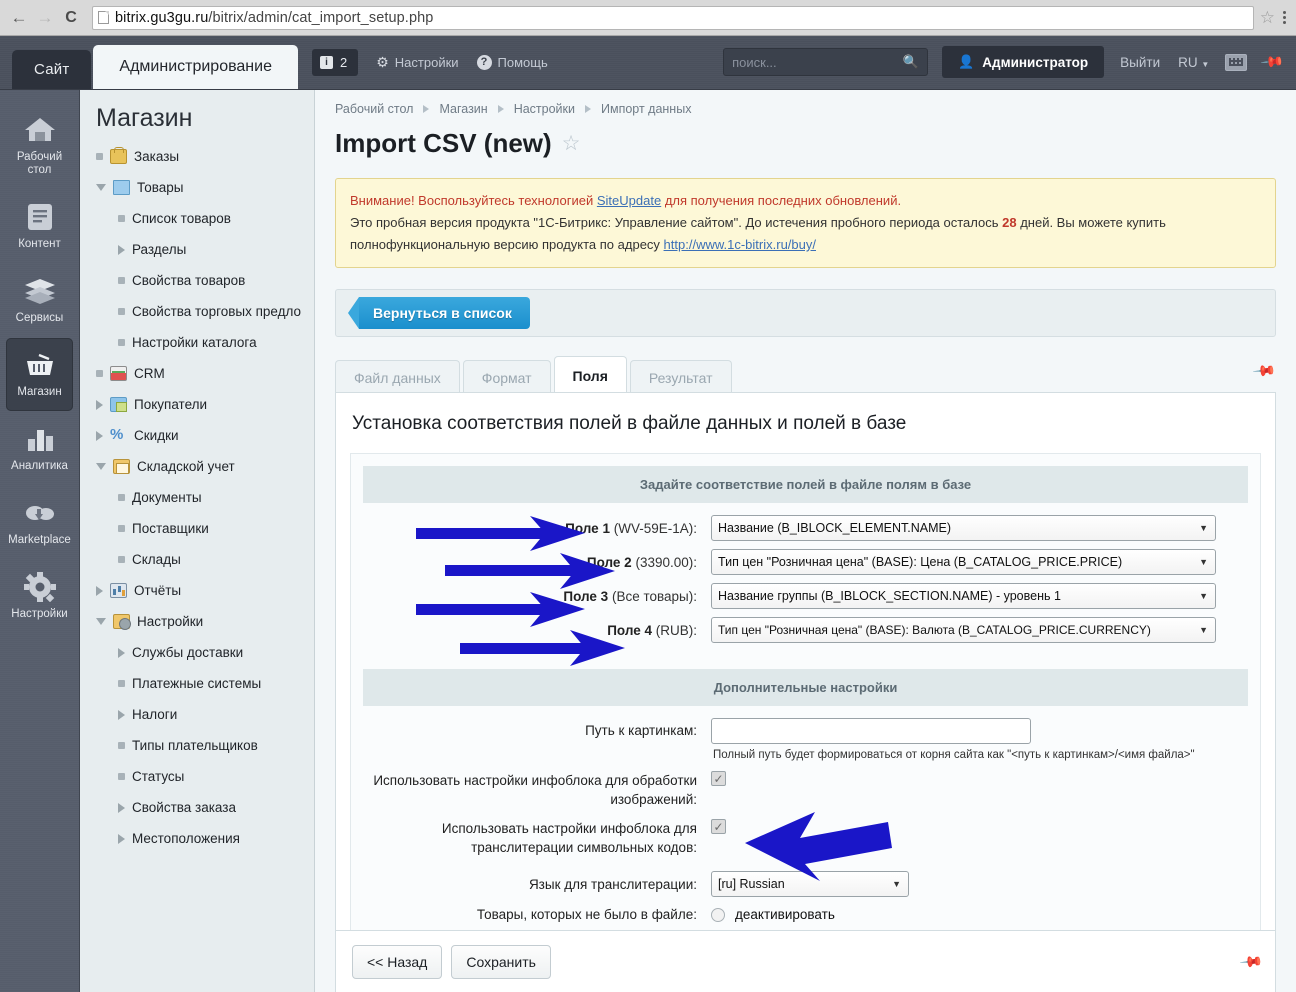 The width and height of the screenshot is (1296, 992). I want to click on translit-lang-select: [ru] Russian ▼, so click(810, 884).